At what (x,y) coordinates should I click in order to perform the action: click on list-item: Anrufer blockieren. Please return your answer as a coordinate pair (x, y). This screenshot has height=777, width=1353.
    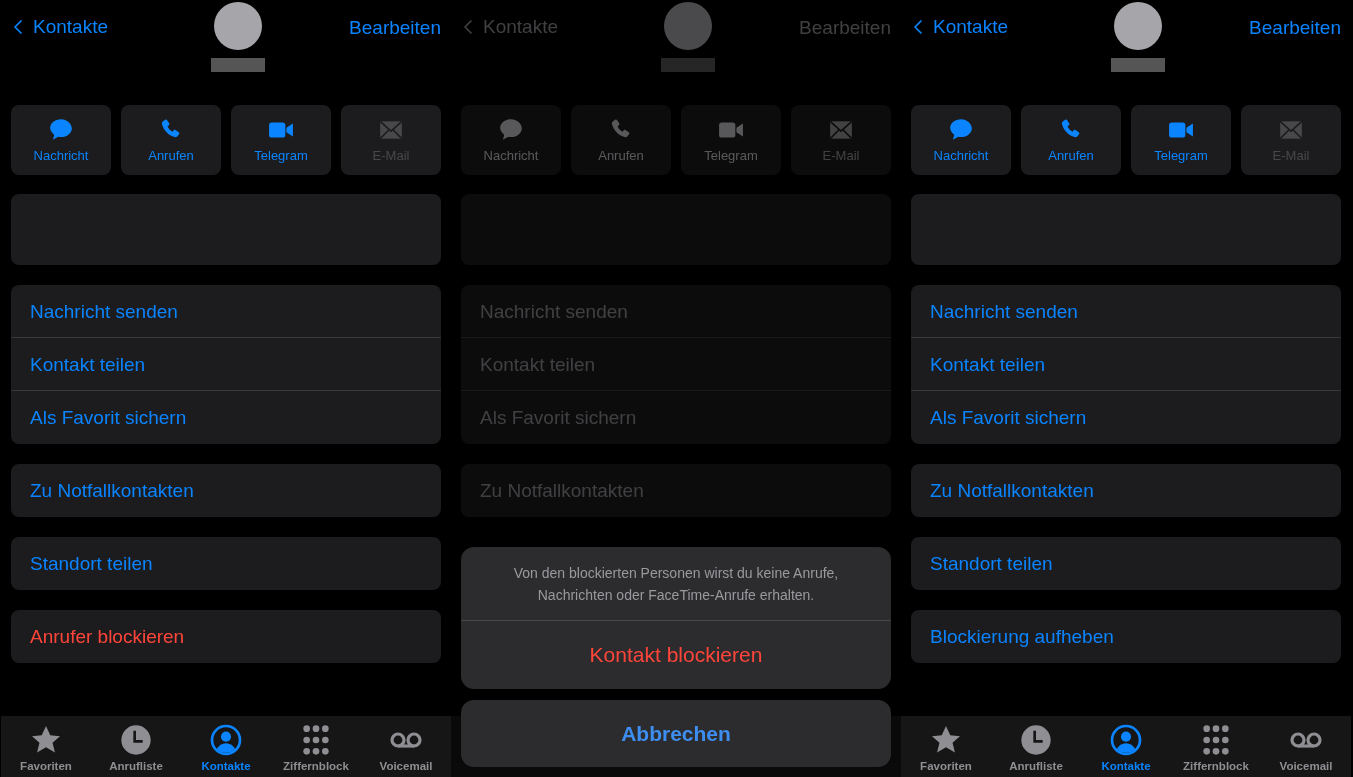
    Looking at the image, I should click on (226, 636).